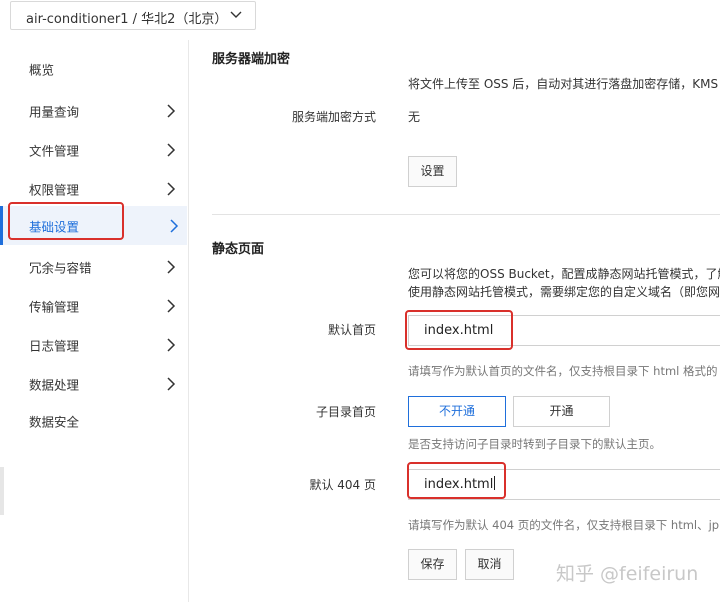 The width and height of the screenshot is (720, 602). What do you see at coordinates (54, 111) in the screenshot?
I see `sidebar-item-label: 用量查询` at bounding box center [54, 111].